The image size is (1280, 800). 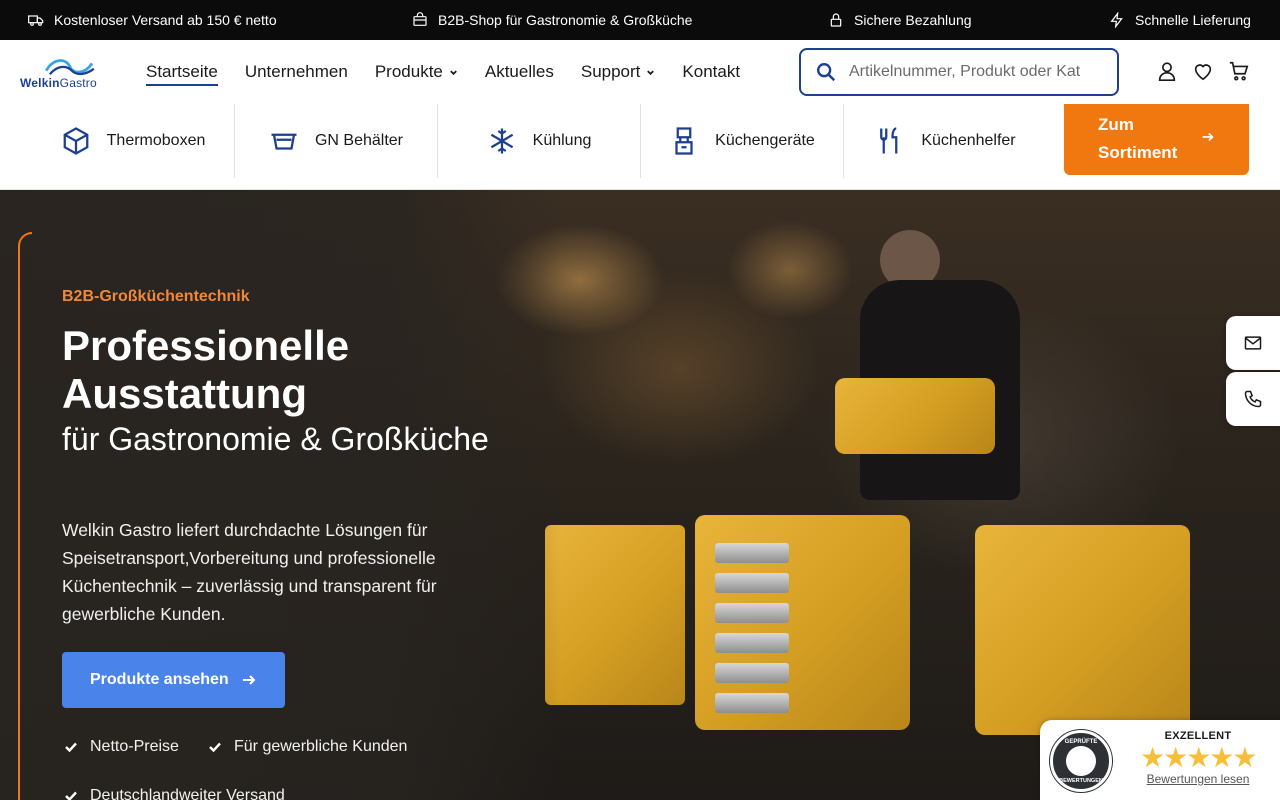 I want to click on rating-label: EXZELLENT, so click(x=1198, y=736).